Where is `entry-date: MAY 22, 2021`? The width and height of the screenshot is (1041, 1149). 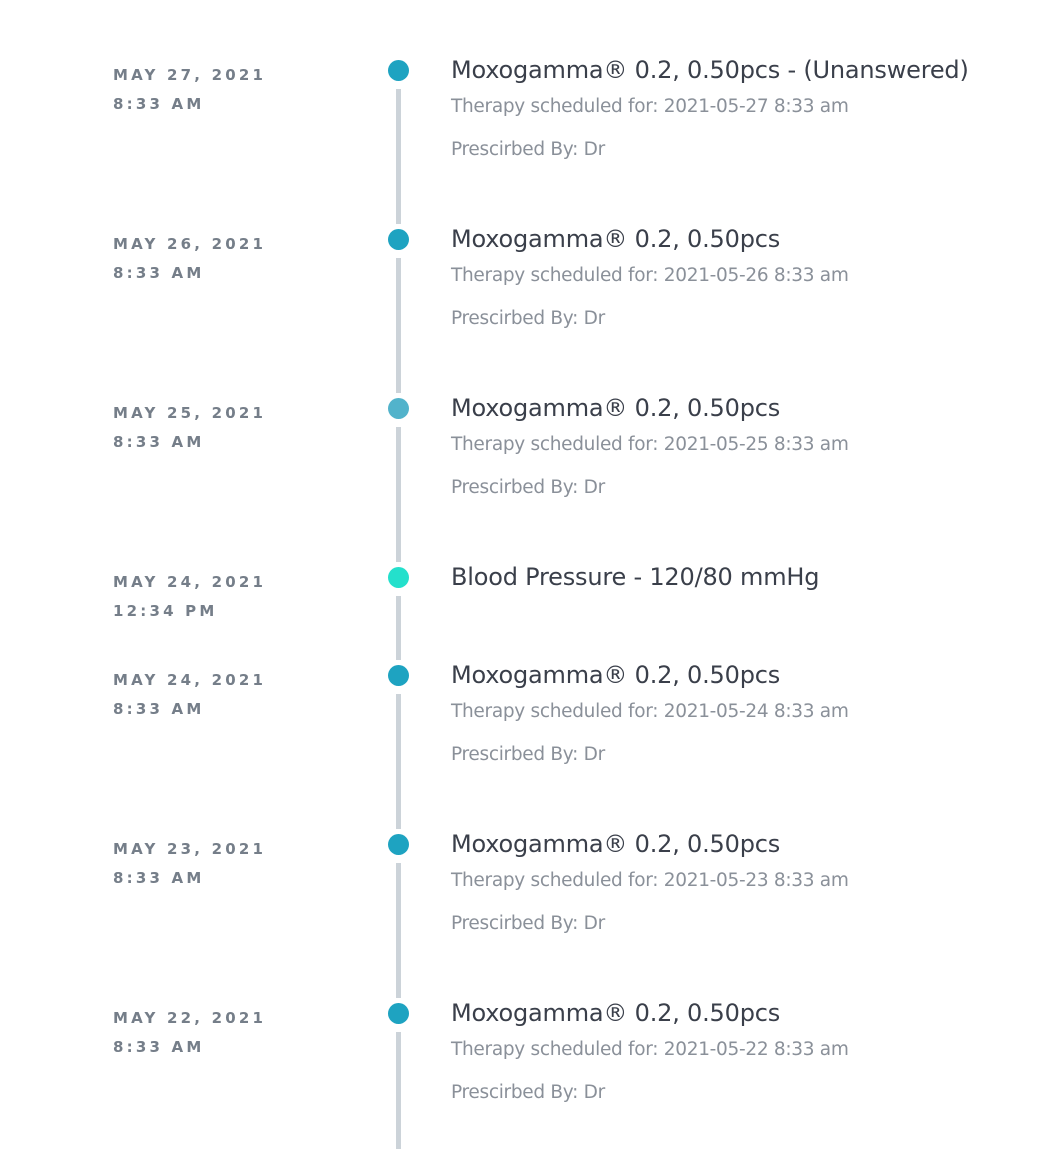 entry-date: MAY 22, 2021 is located at coordinates (190, 1018).